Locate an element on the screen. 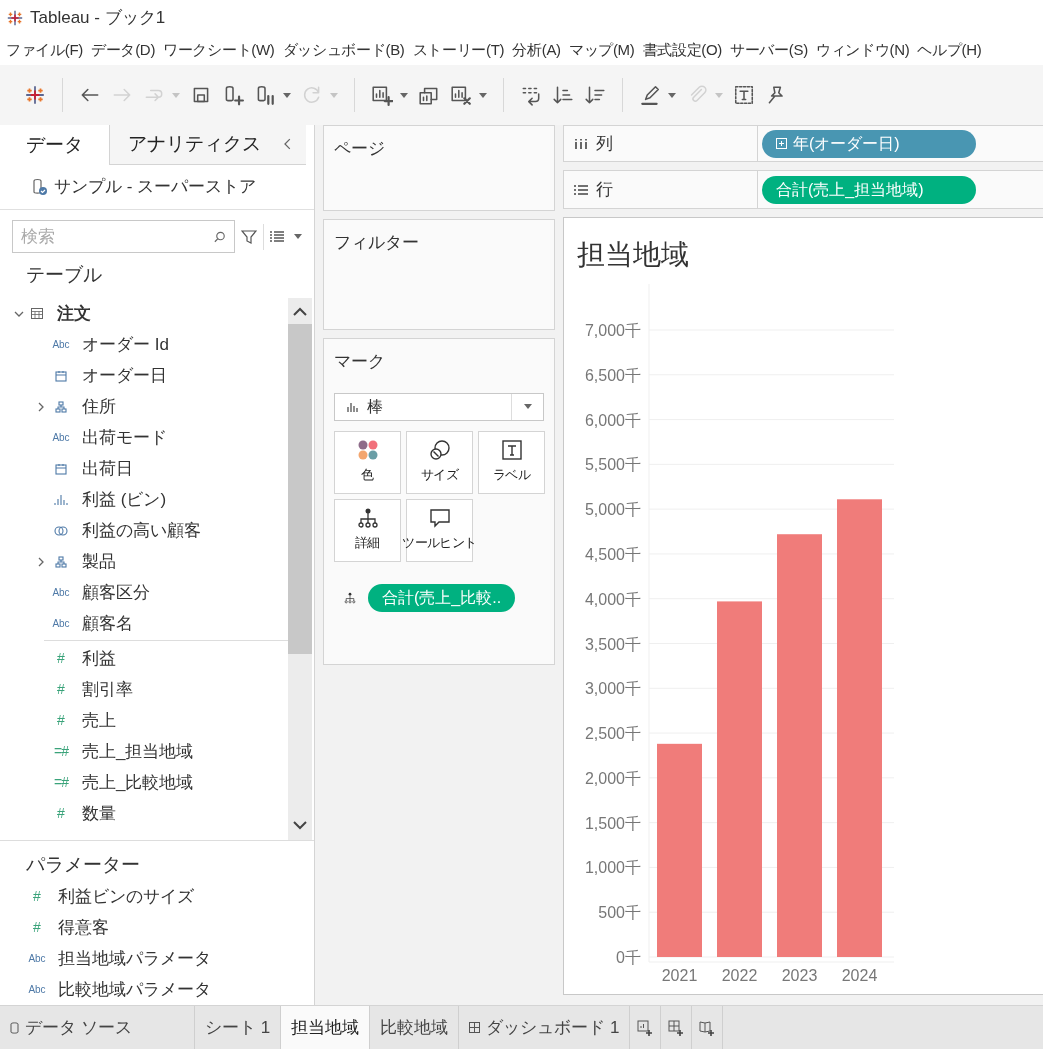 The width and height of the screenshot is (1043, 1049). field-name: 利益 (ビン) is located at coordinates (124, 499).